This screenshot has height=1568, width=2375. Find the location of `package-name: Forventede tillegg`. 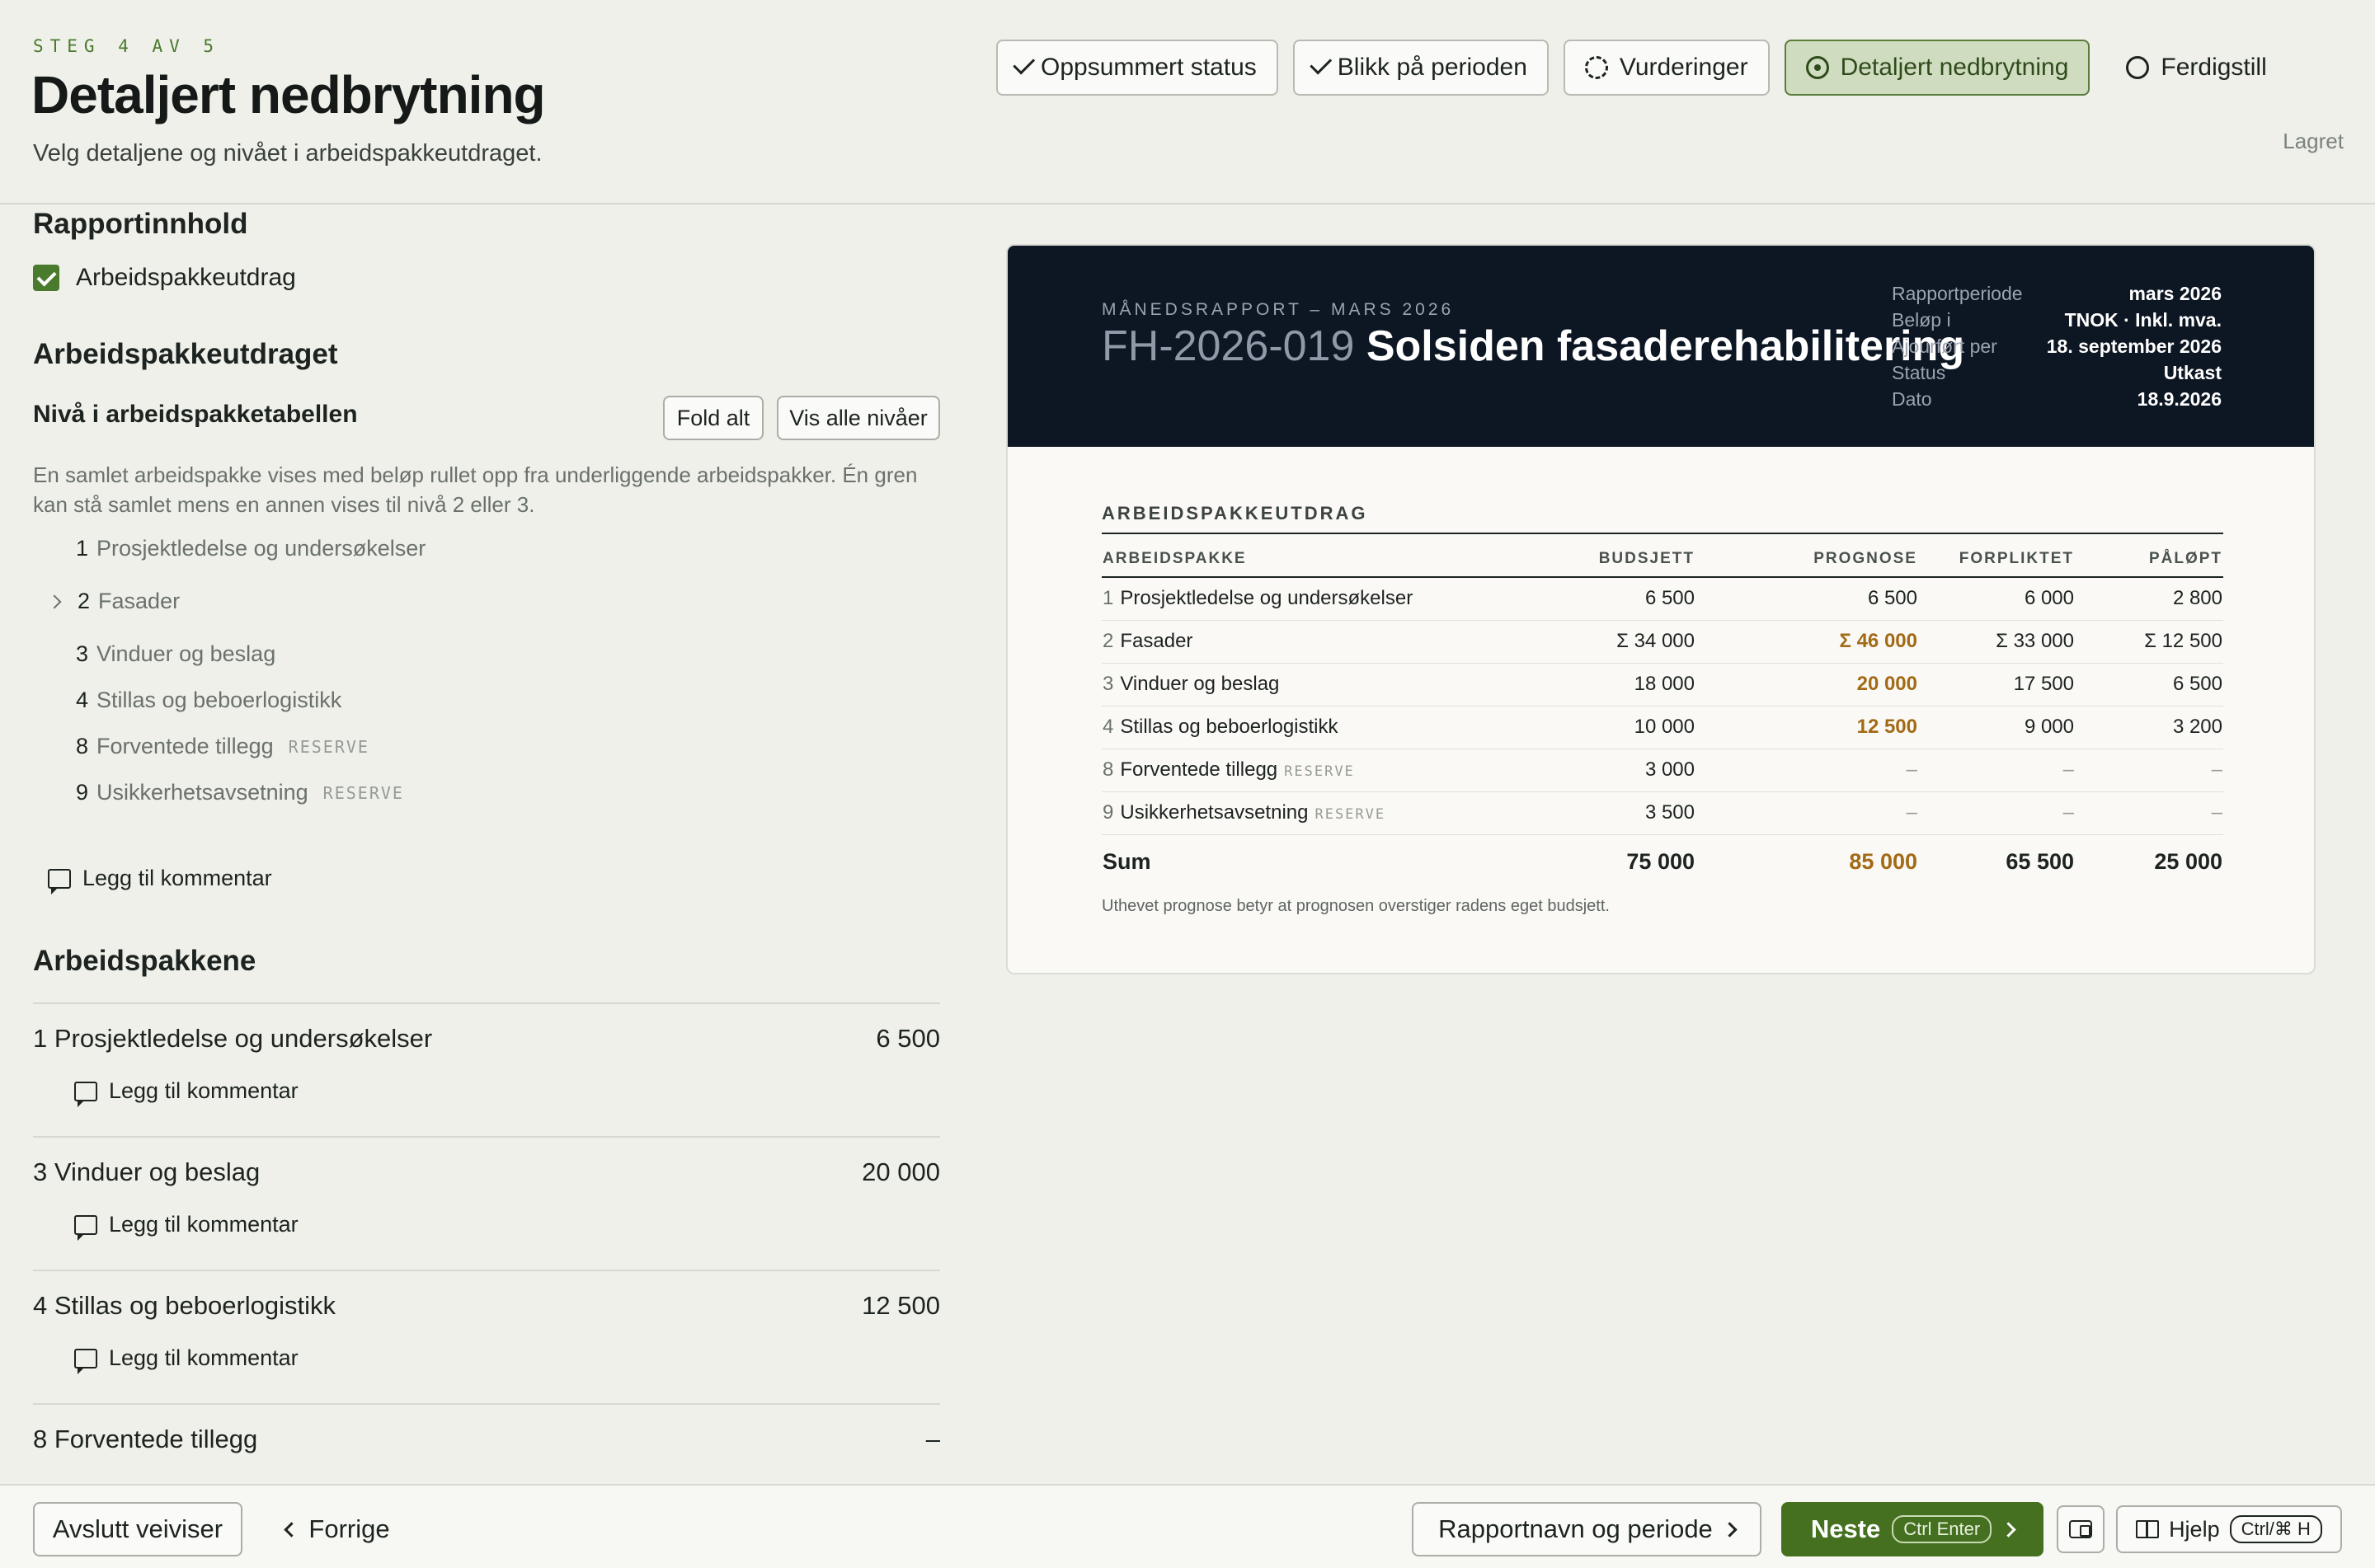

package-name: Forventede tillegg is located at coordinates (1199, 769).